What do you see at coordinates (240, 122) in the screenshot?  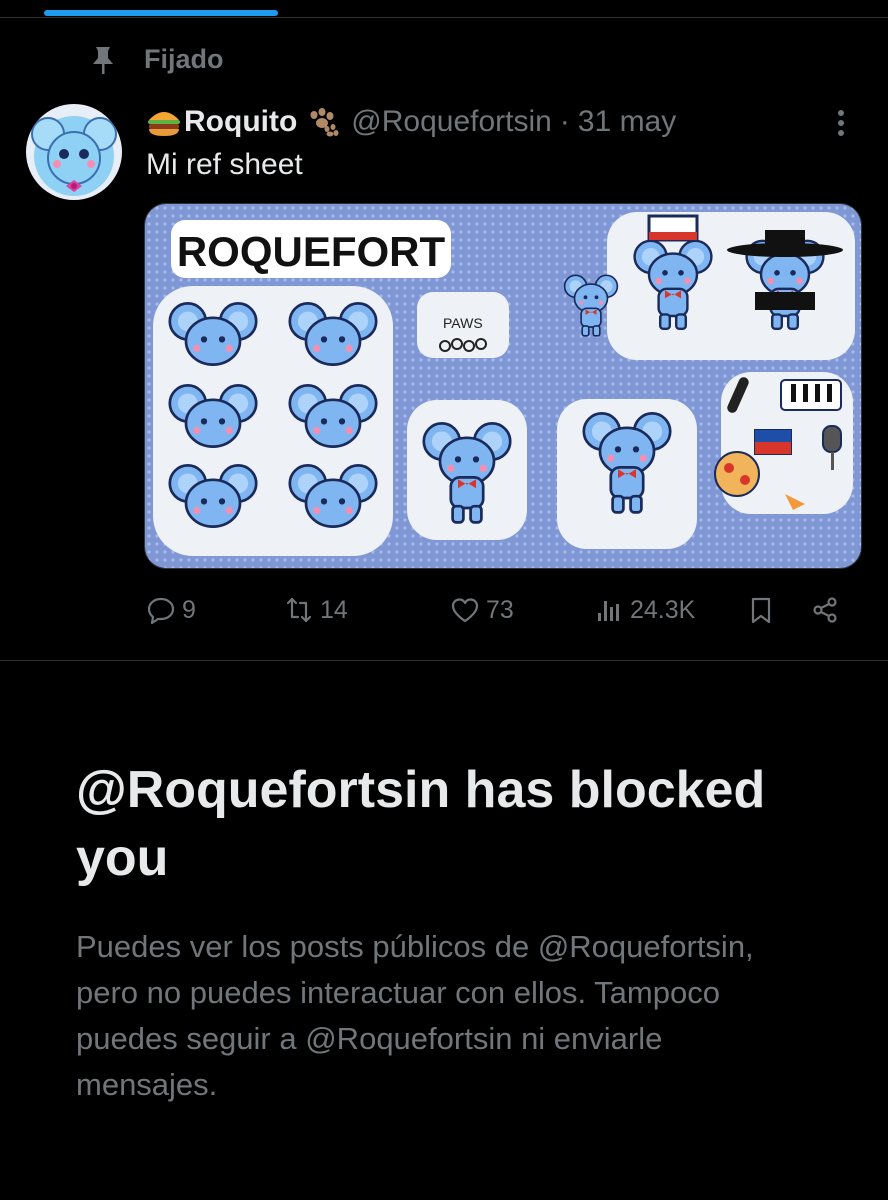 I see `display-name: Roquito` at bounding box center [240, 122].